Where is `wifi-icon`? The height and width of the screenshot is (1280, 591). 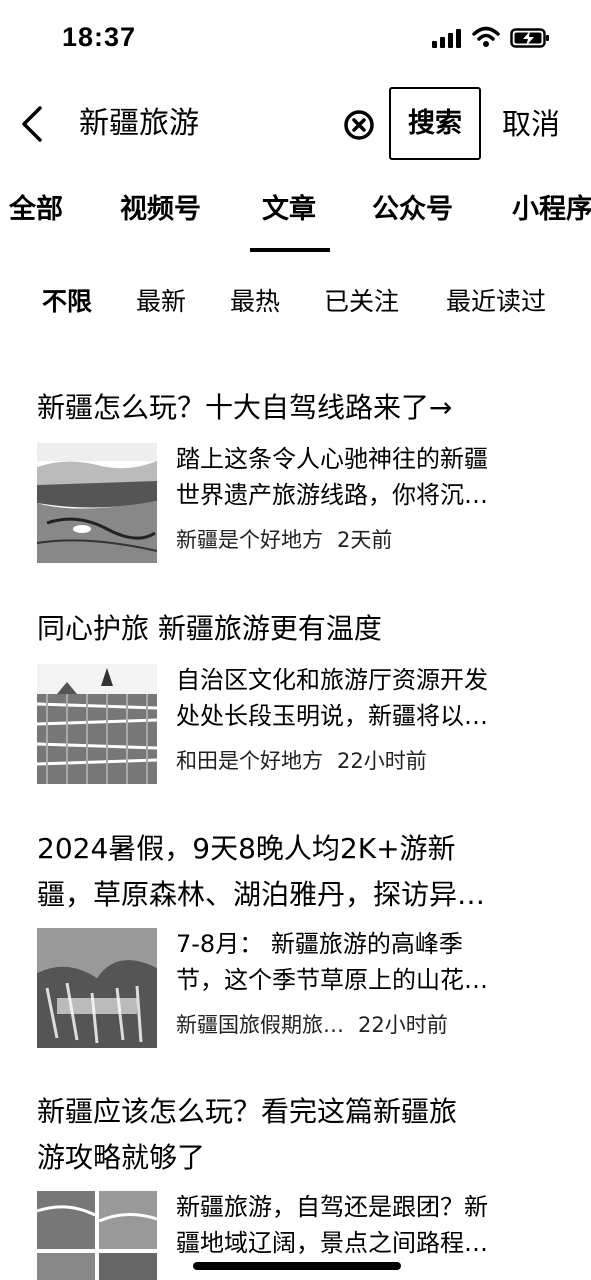 wifi-icon is located at coordinates (486, 36).